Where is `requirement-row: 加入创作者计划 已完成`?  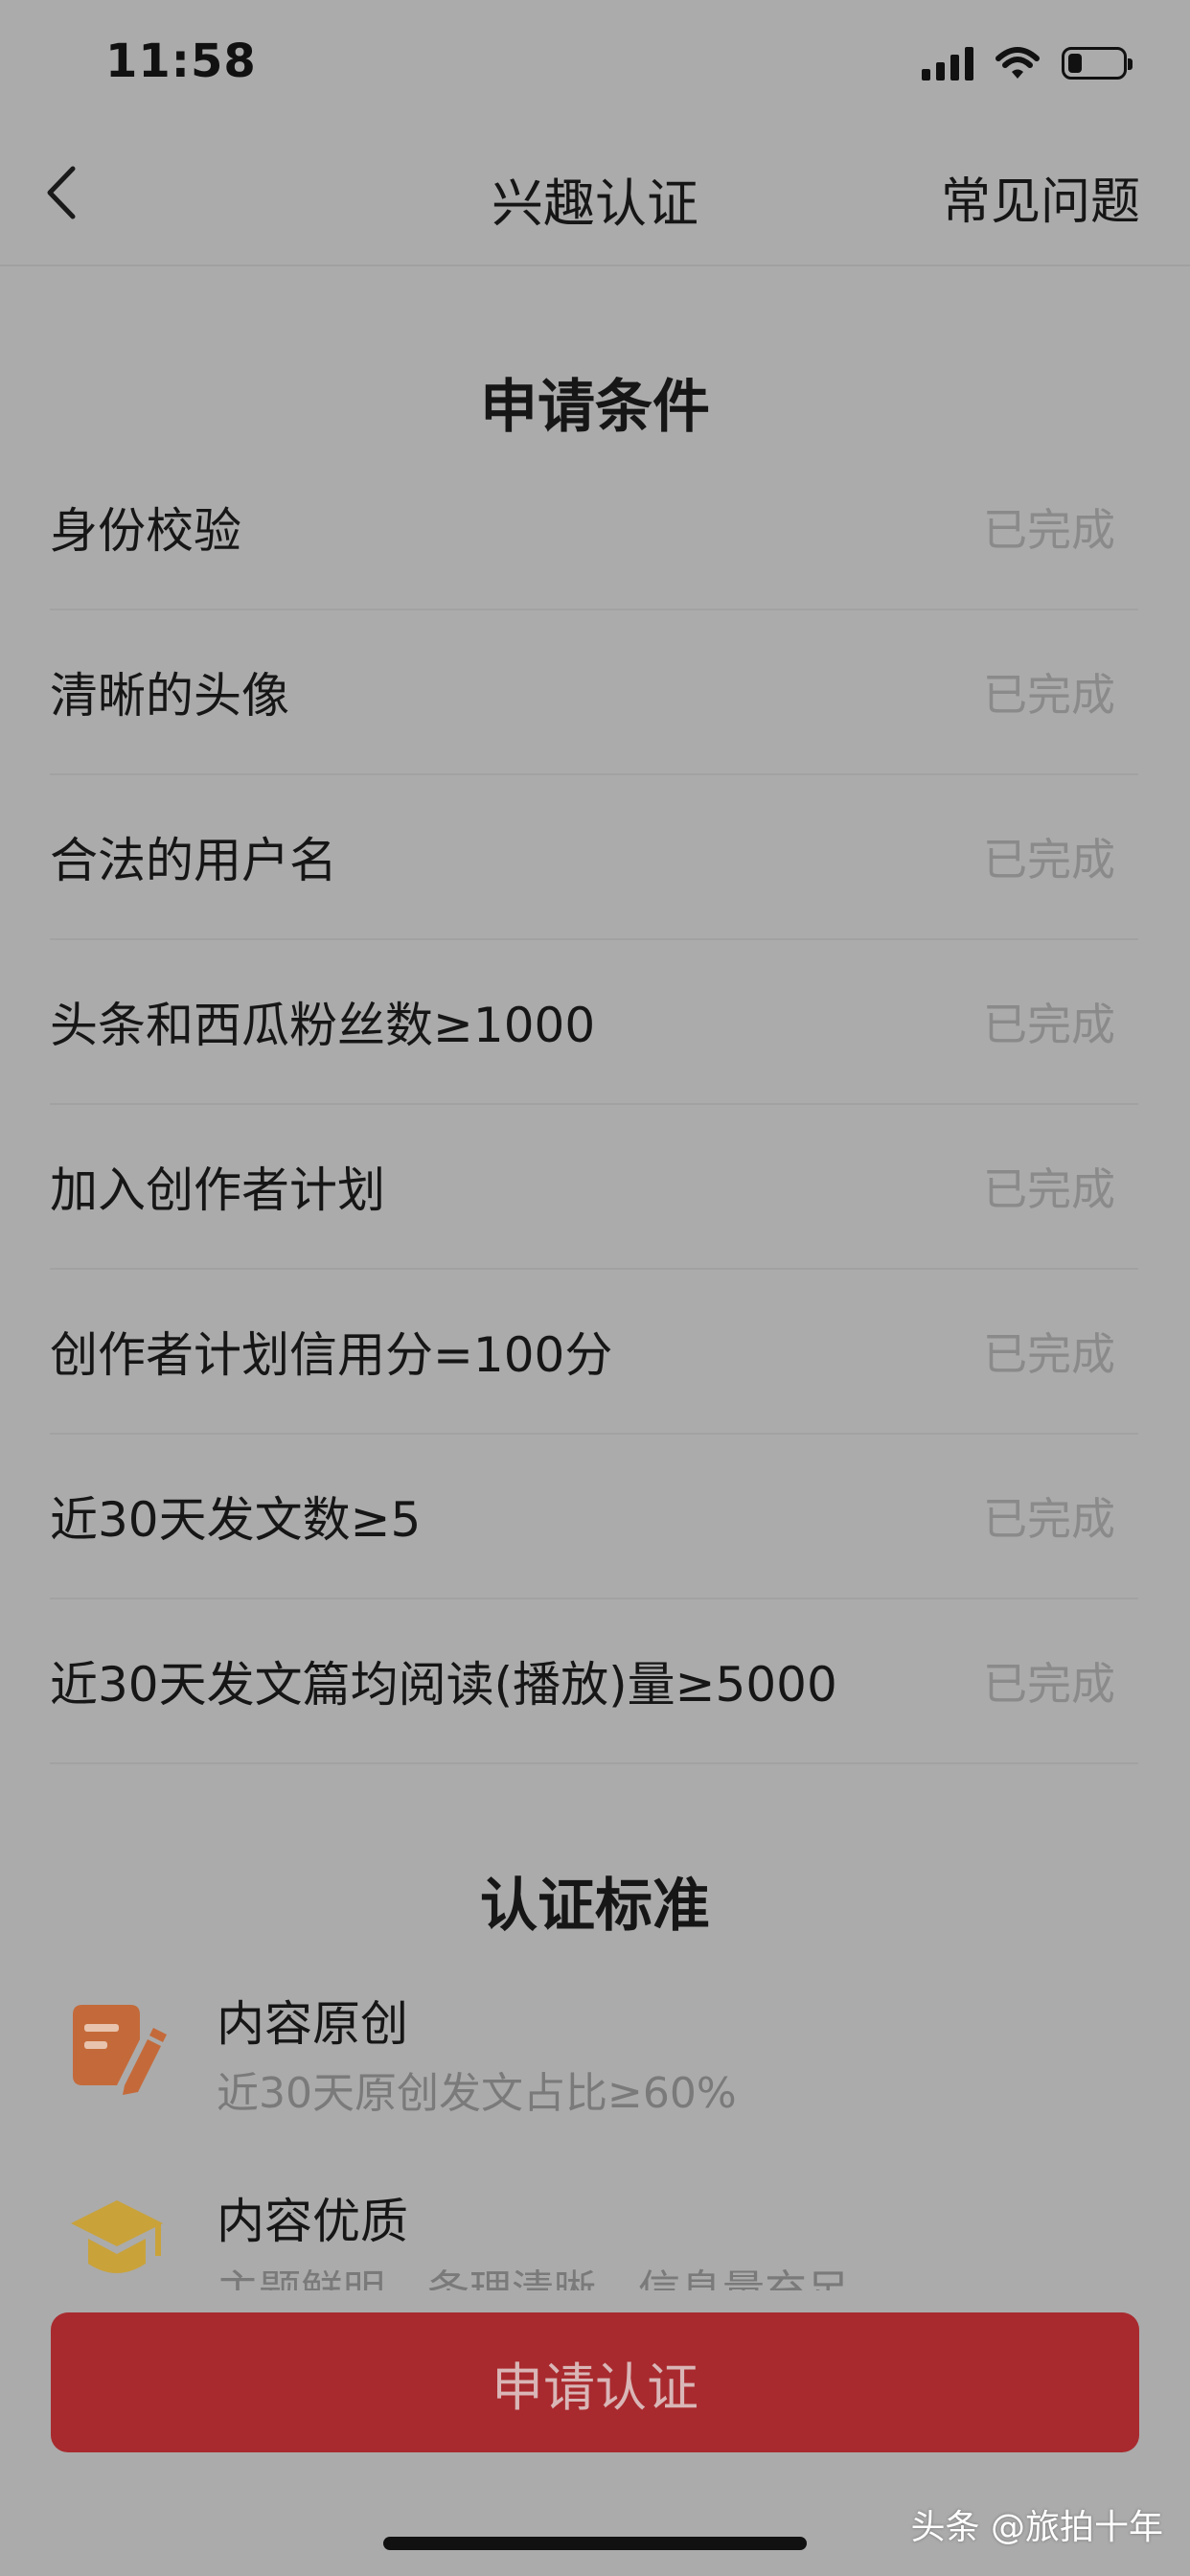
requirement-row: 加入创作者计划 已完成 is located at coordinates (594, 1187).